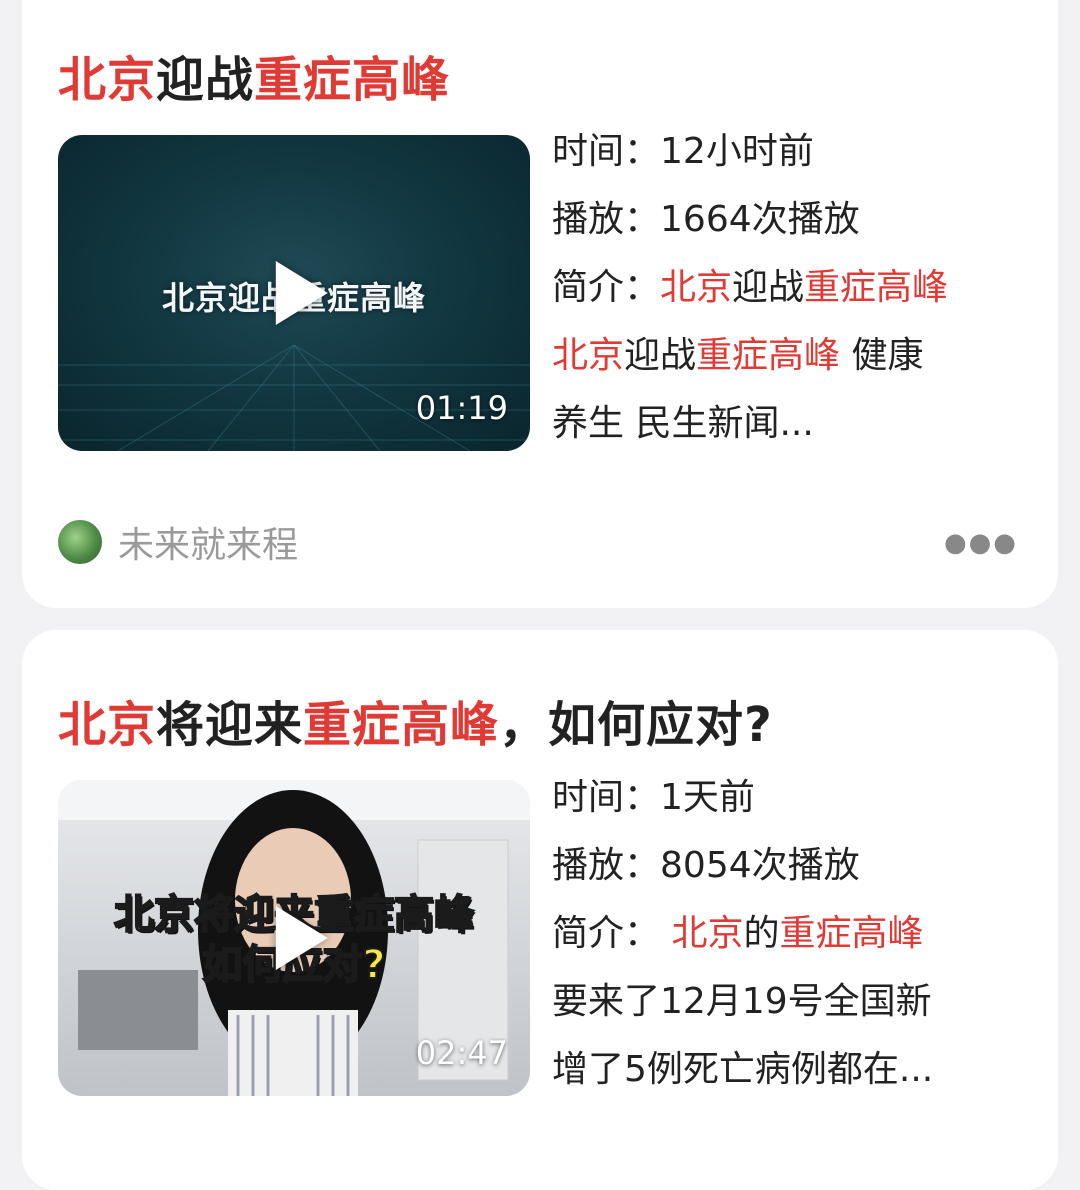  What do you see at coordinates (742, 1001) in the screenshot?
I see `intro-line: 要来了12月19号全国新` at bounding box center [742, 1001].